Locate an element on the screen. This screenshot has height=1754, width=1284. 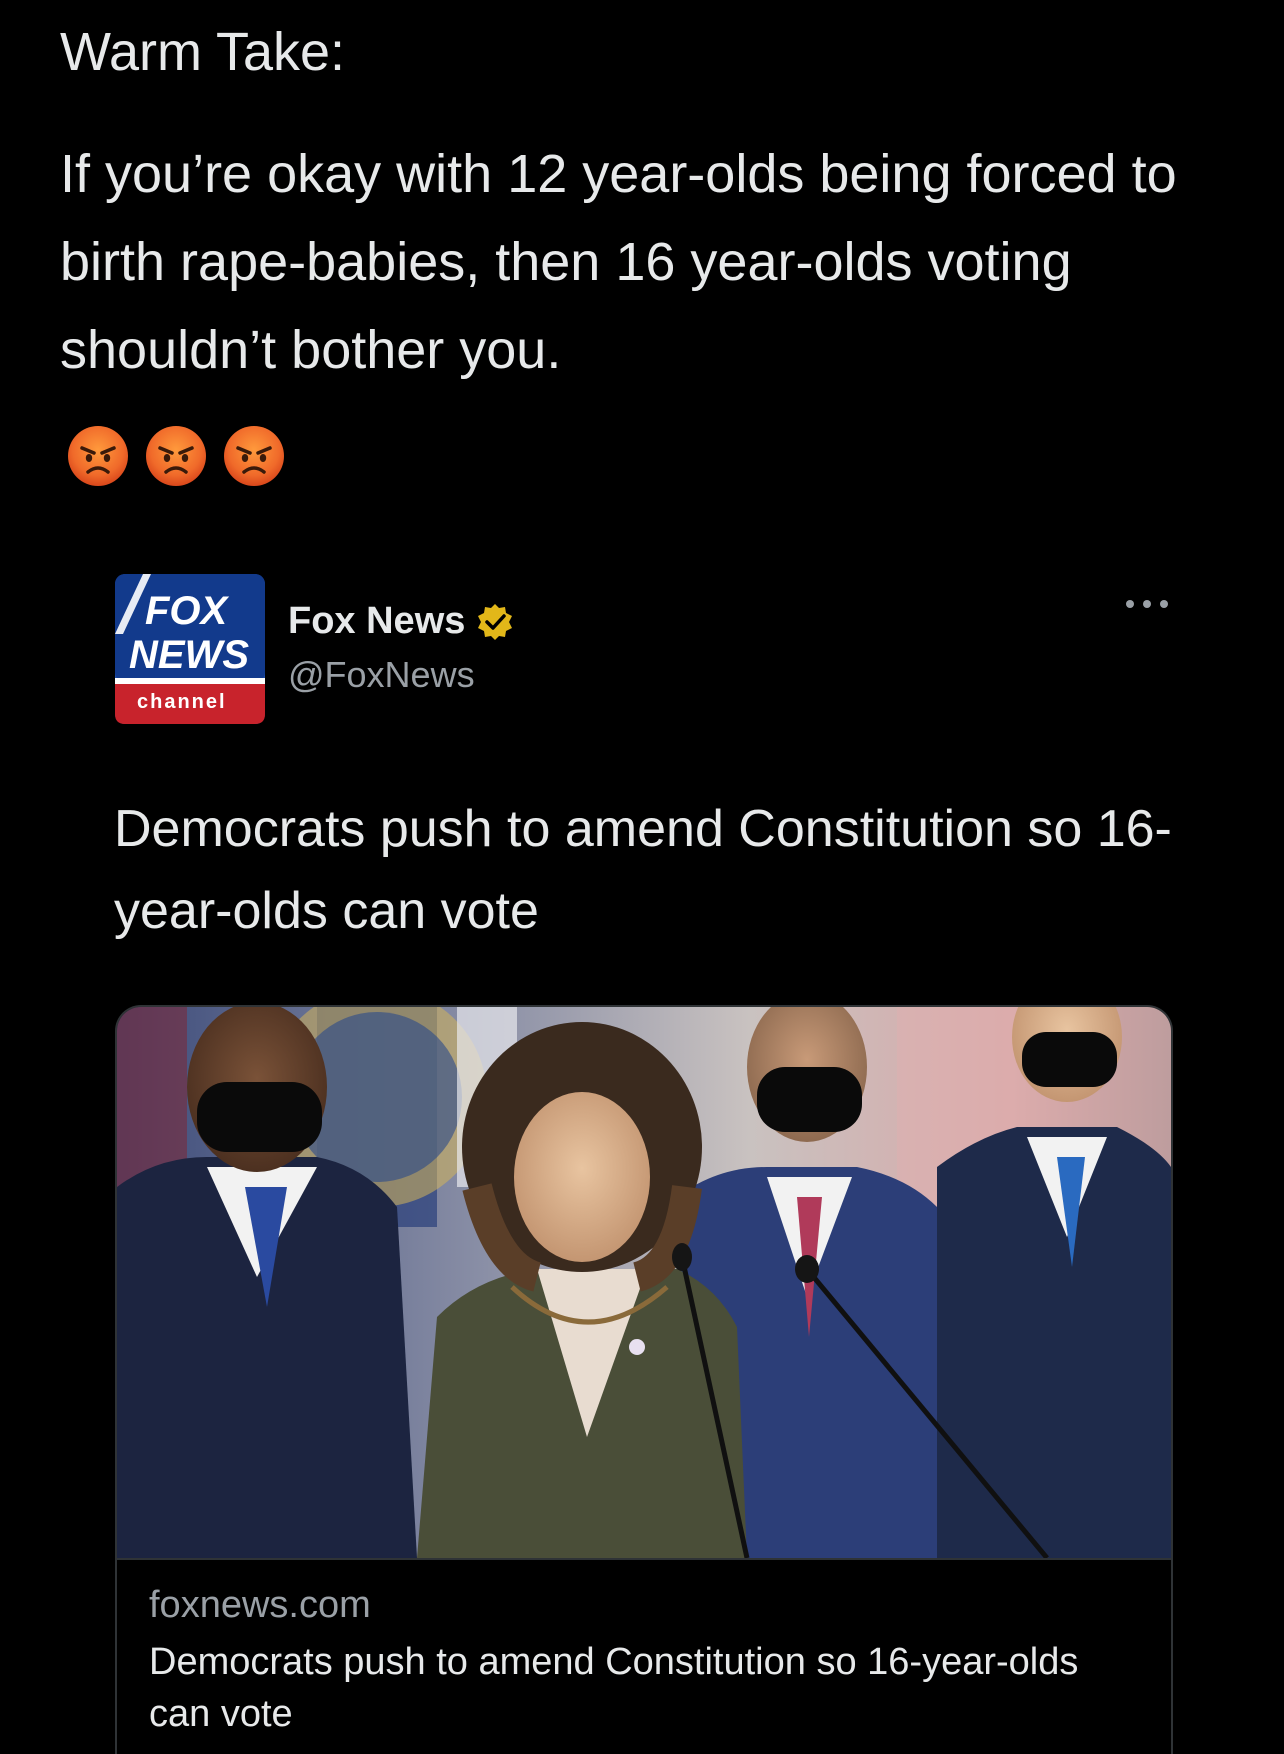
more-options-icon is located at coordinates (1147, 604).